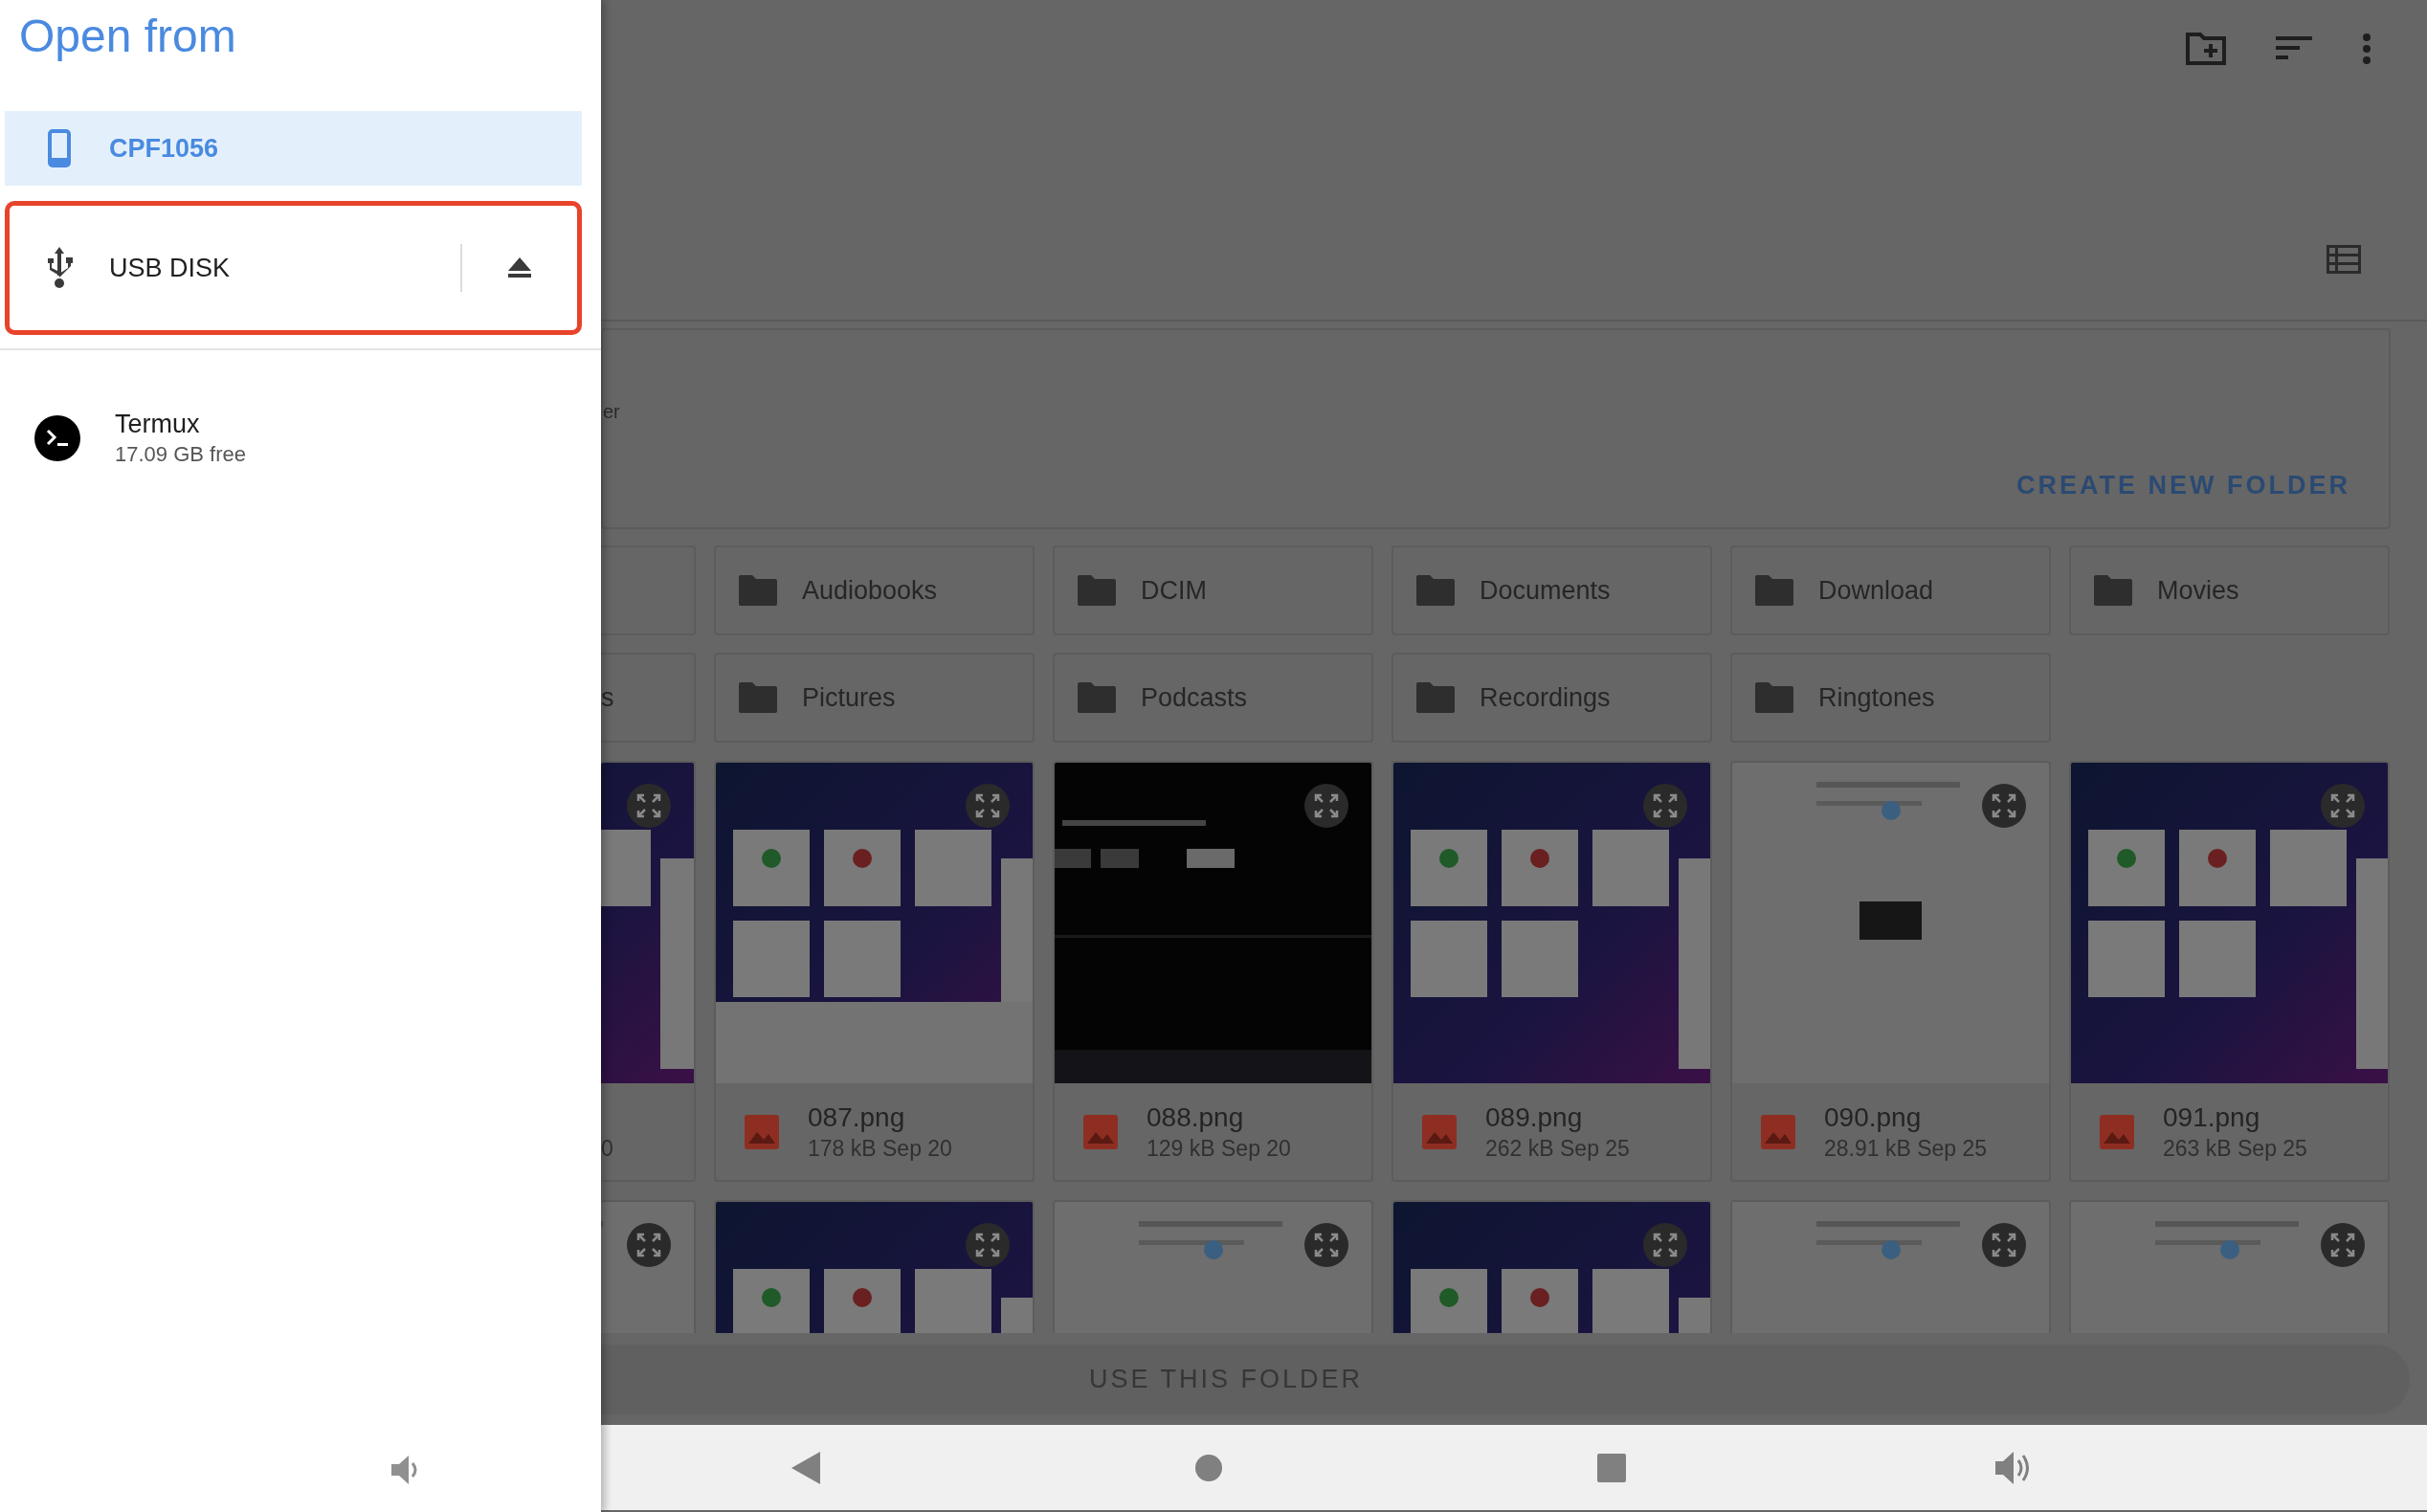 This screenshot has height=1512, width=2427. Describe the element at coordinates (1890, 590) in the screenshot. I see `folder-tile: Download` at that location.